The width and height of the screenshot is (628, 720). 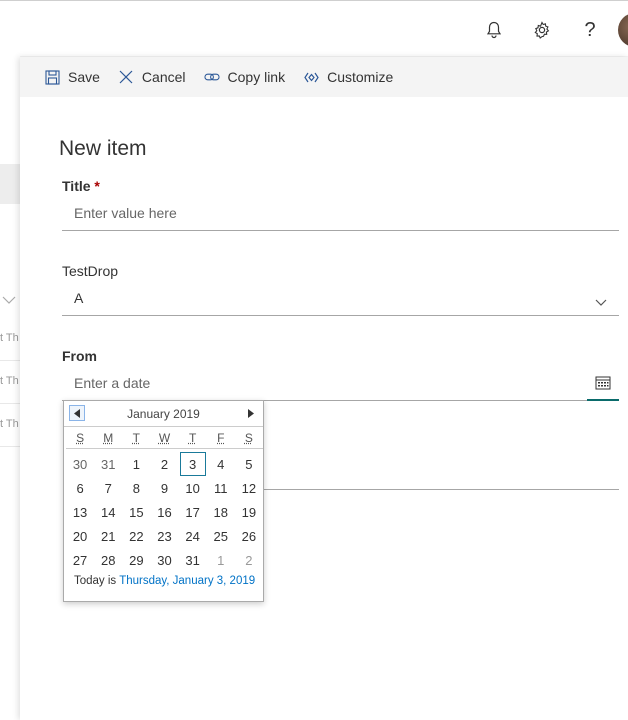 What do you see at coordinates (108, 512) in the screenshot?
I see `calendar-day: 14` at bounding box center [108, 512].